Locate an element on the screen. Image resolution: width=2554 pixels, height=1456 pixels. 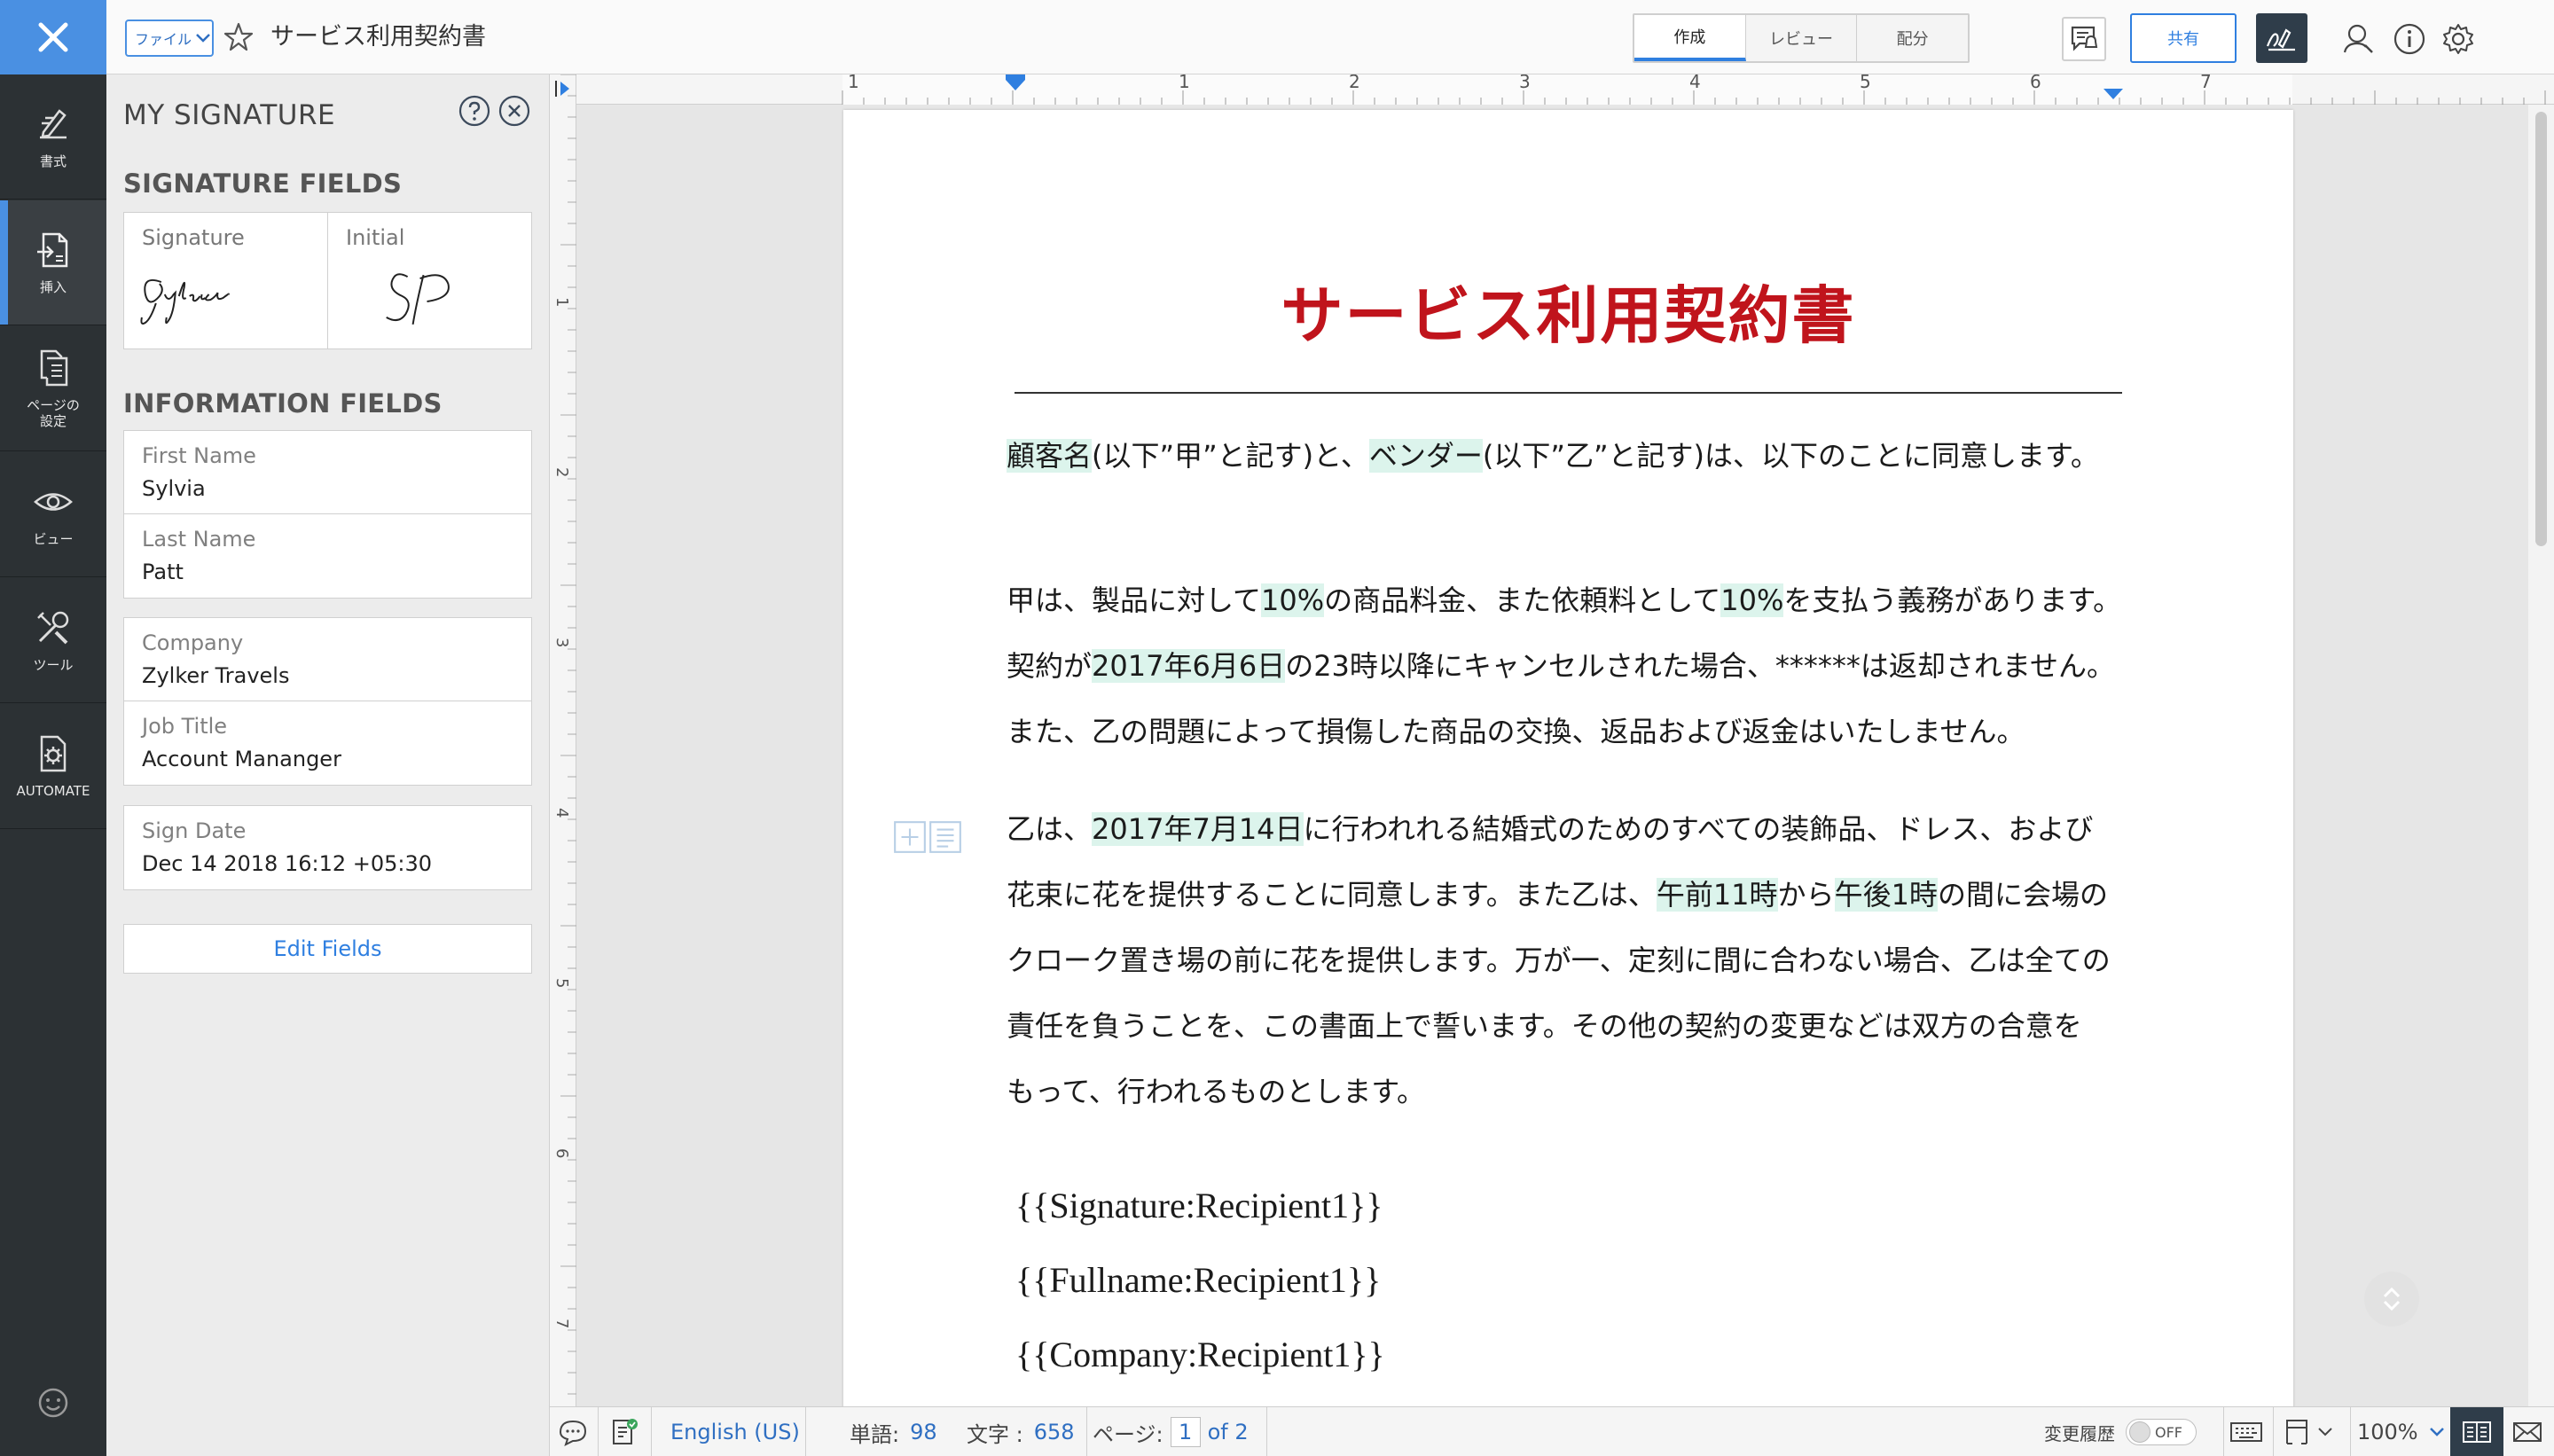
last-name-value: Patt is located at coordinates (163, 572).